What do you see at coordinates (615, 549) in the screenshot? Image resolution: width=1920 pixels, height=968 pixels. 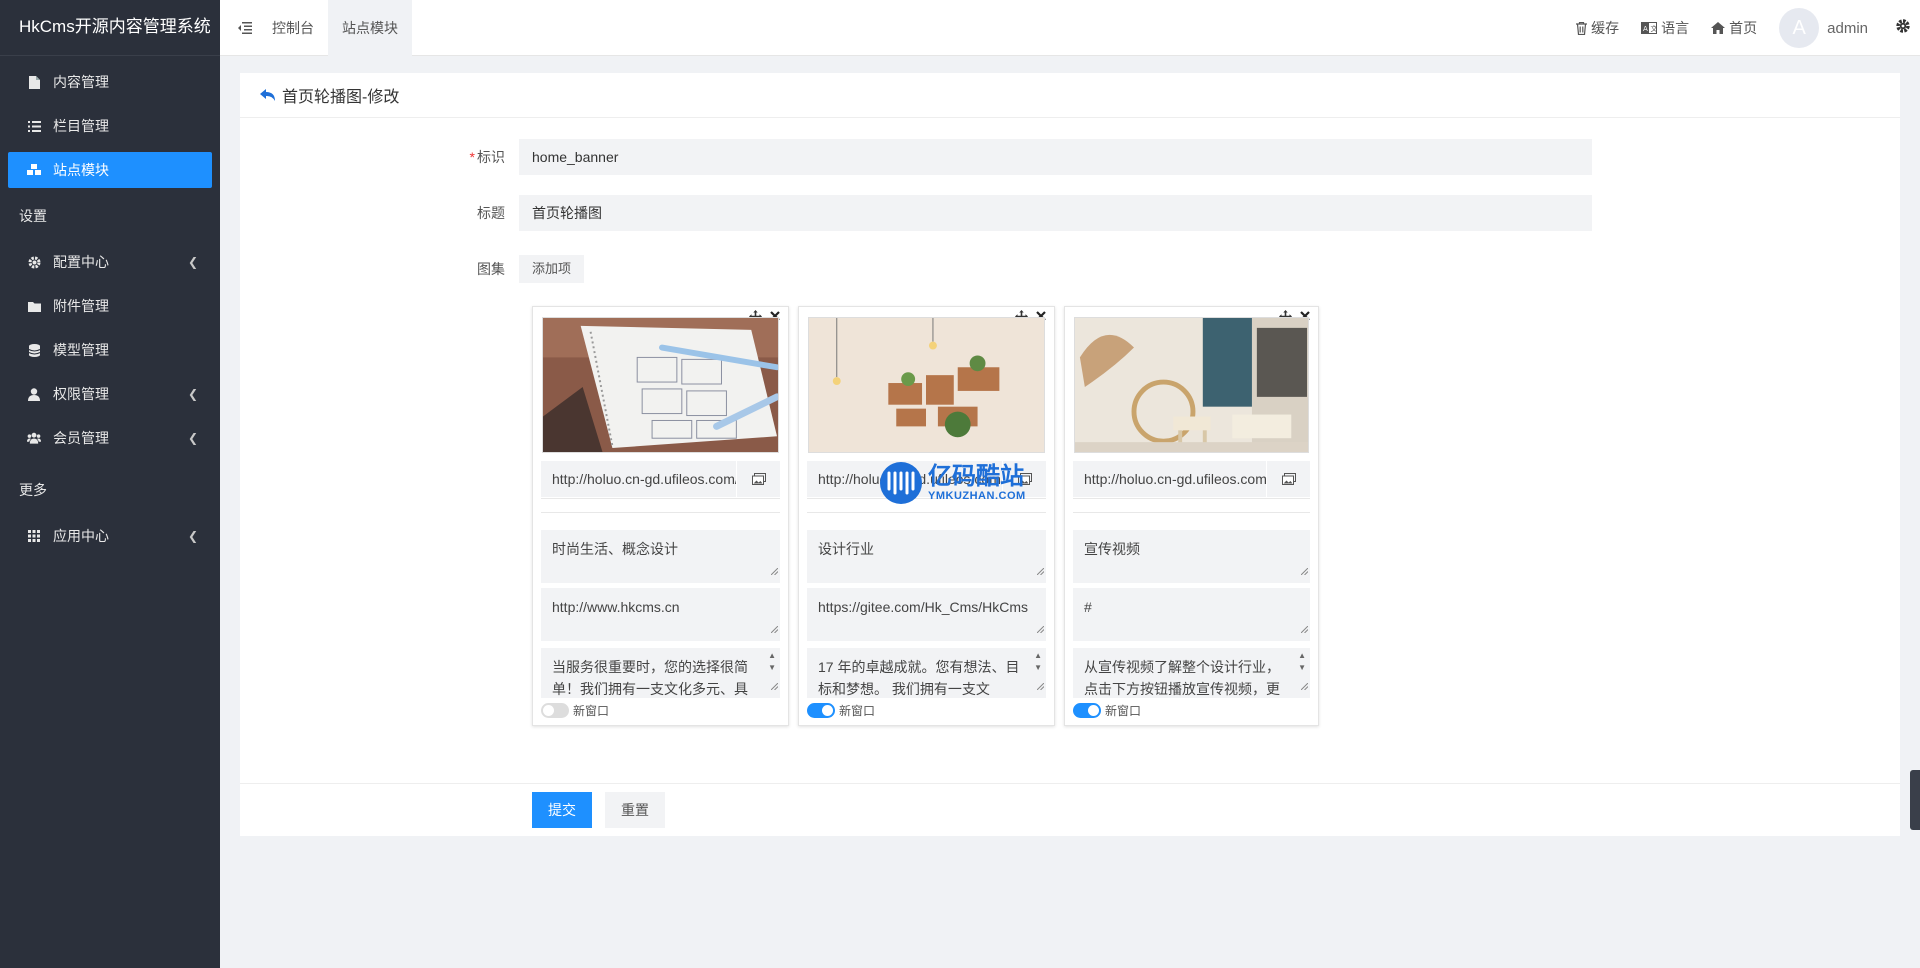 I see `card-title-text: 时尚生活、概念设计` at bounding box center [615, 549].